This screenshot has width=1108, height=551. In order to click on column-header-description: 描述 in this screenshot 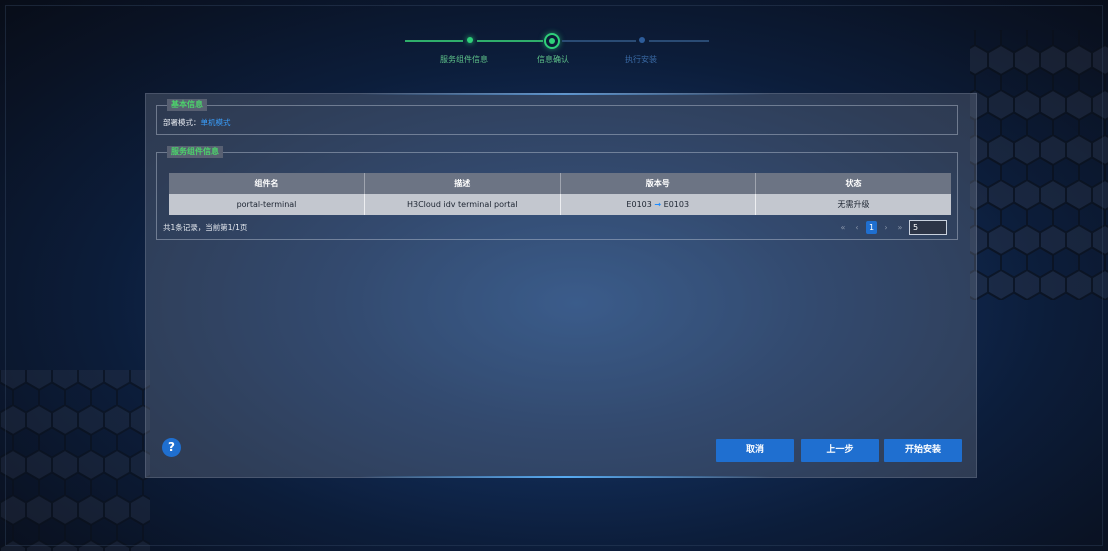, I will do `click(462, 183)`.